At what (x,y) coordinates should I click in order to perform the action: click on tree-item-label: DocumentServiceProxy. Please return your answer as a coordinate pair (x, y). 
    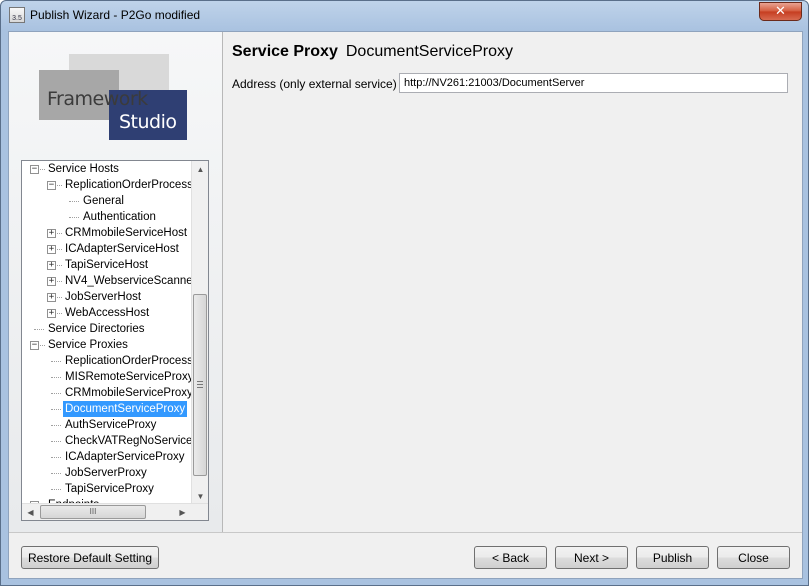
    Looking at the image, I should click on (125, 409).